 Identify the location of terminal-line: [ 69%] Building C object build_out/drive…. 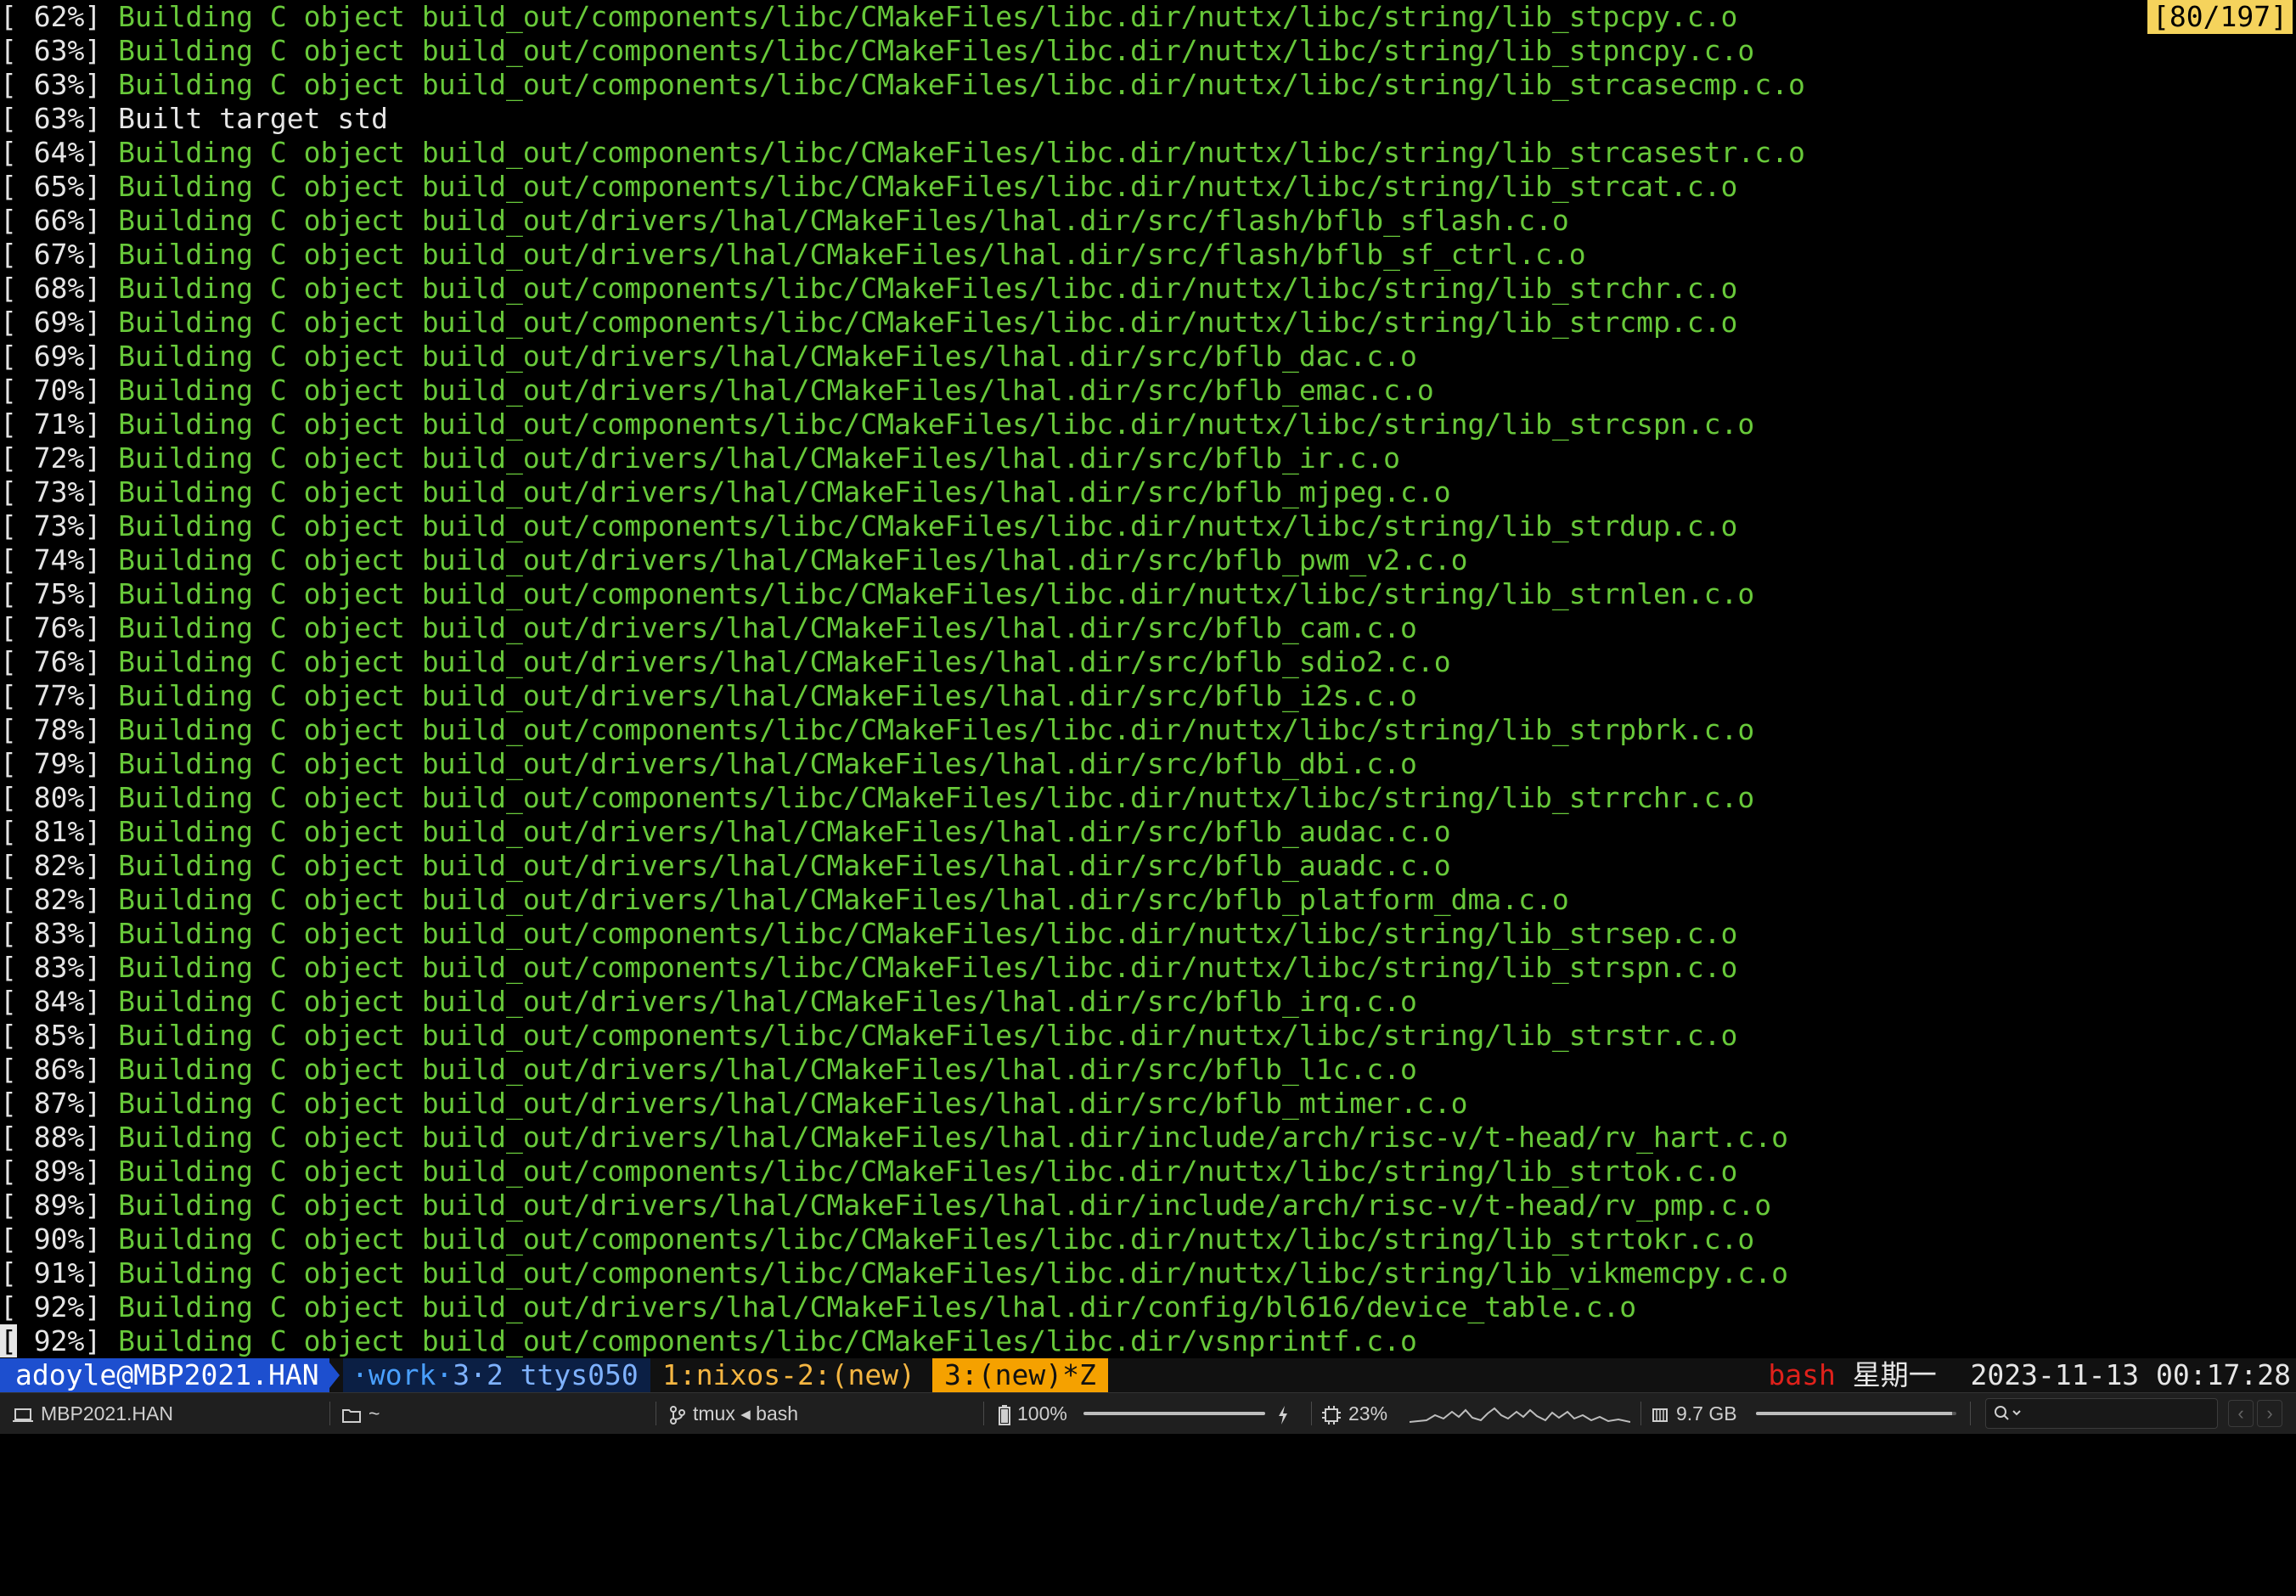
(708, 357).